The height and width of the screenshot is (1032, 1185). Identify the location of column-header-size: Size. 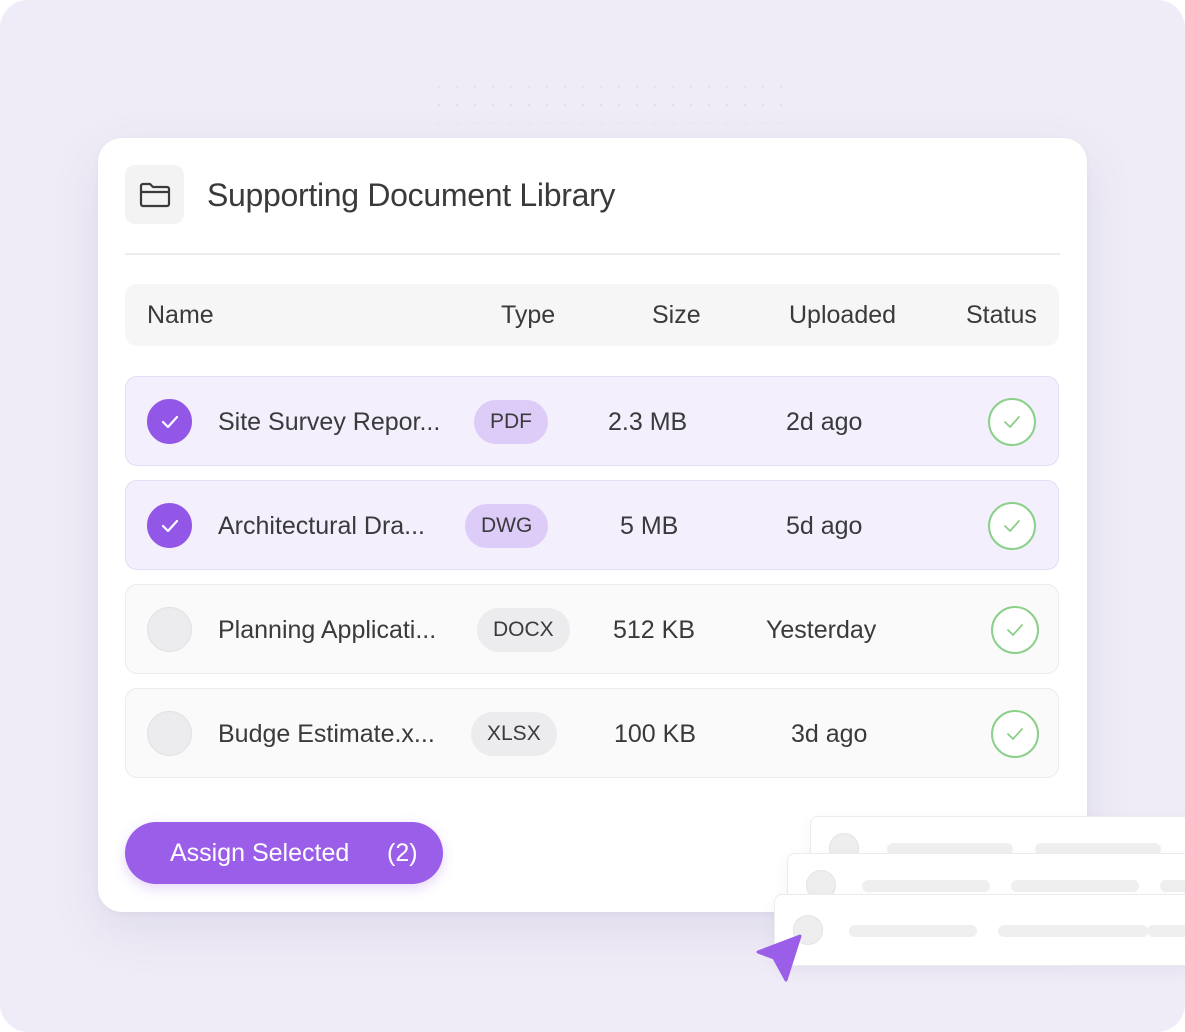
(676, 315).